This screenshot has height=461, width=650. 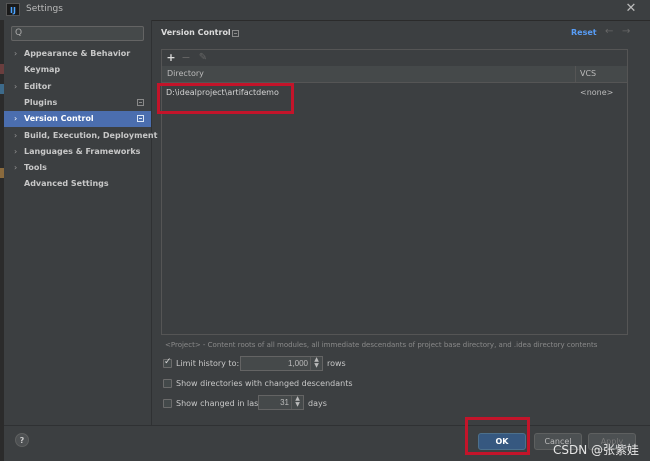 What do you see at coordinates (41, 102) in the screenshot?
I see `sidebar-item-label: Plugins` at bounding box center [41, 102].